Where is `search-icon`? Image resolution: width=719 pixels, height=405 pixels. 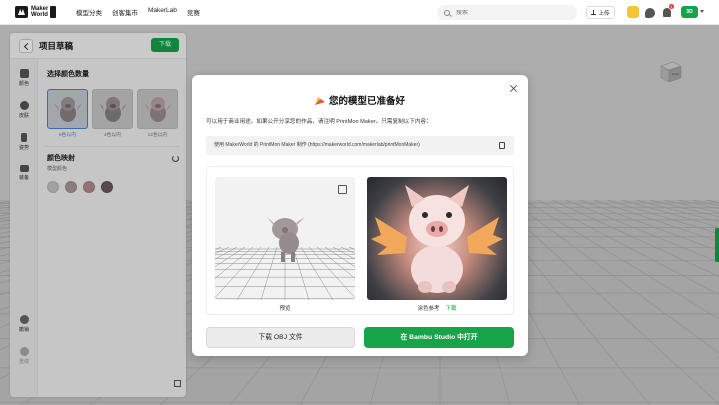 search-icon is located at coordinates (447, 12).